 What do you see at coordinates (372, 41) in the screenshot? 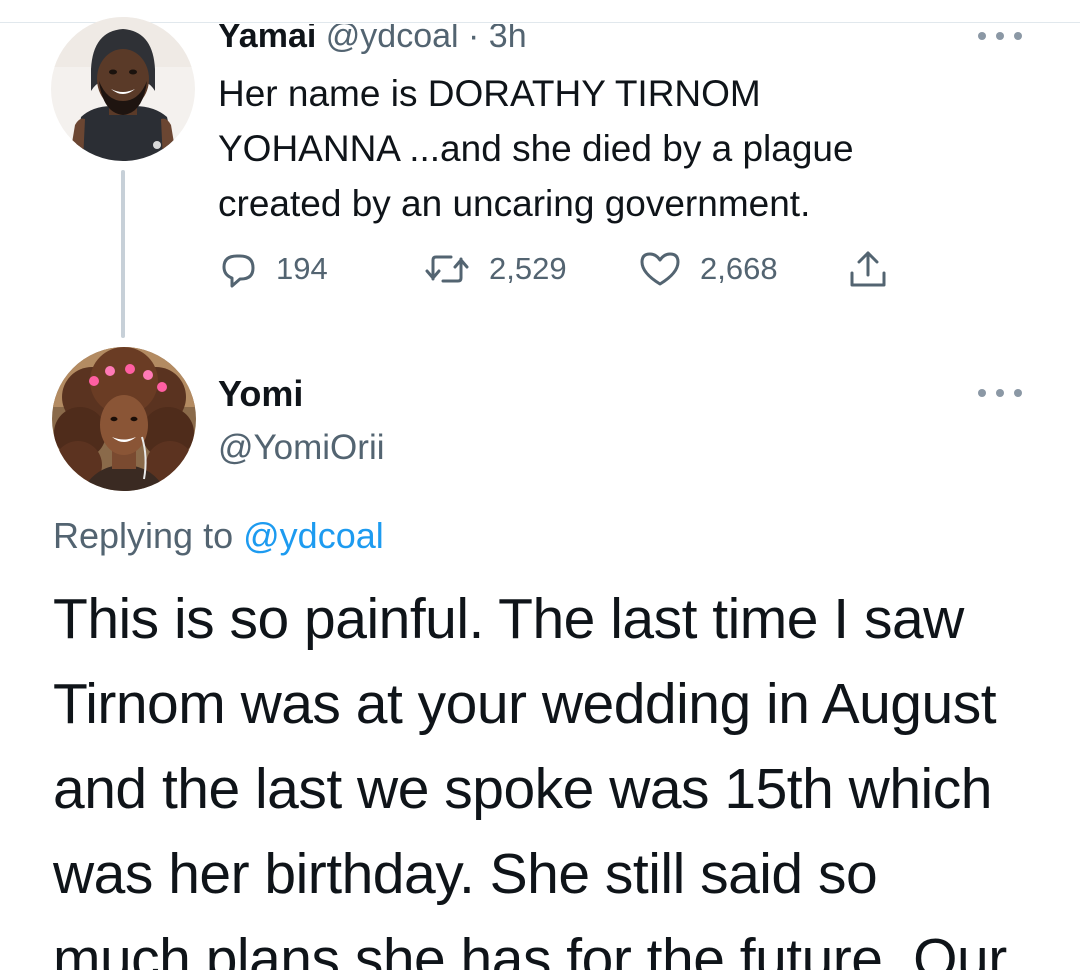
I see `parent-tweet-header: Yamai @ydcoal · 3h` at bounding box center [372, 41].